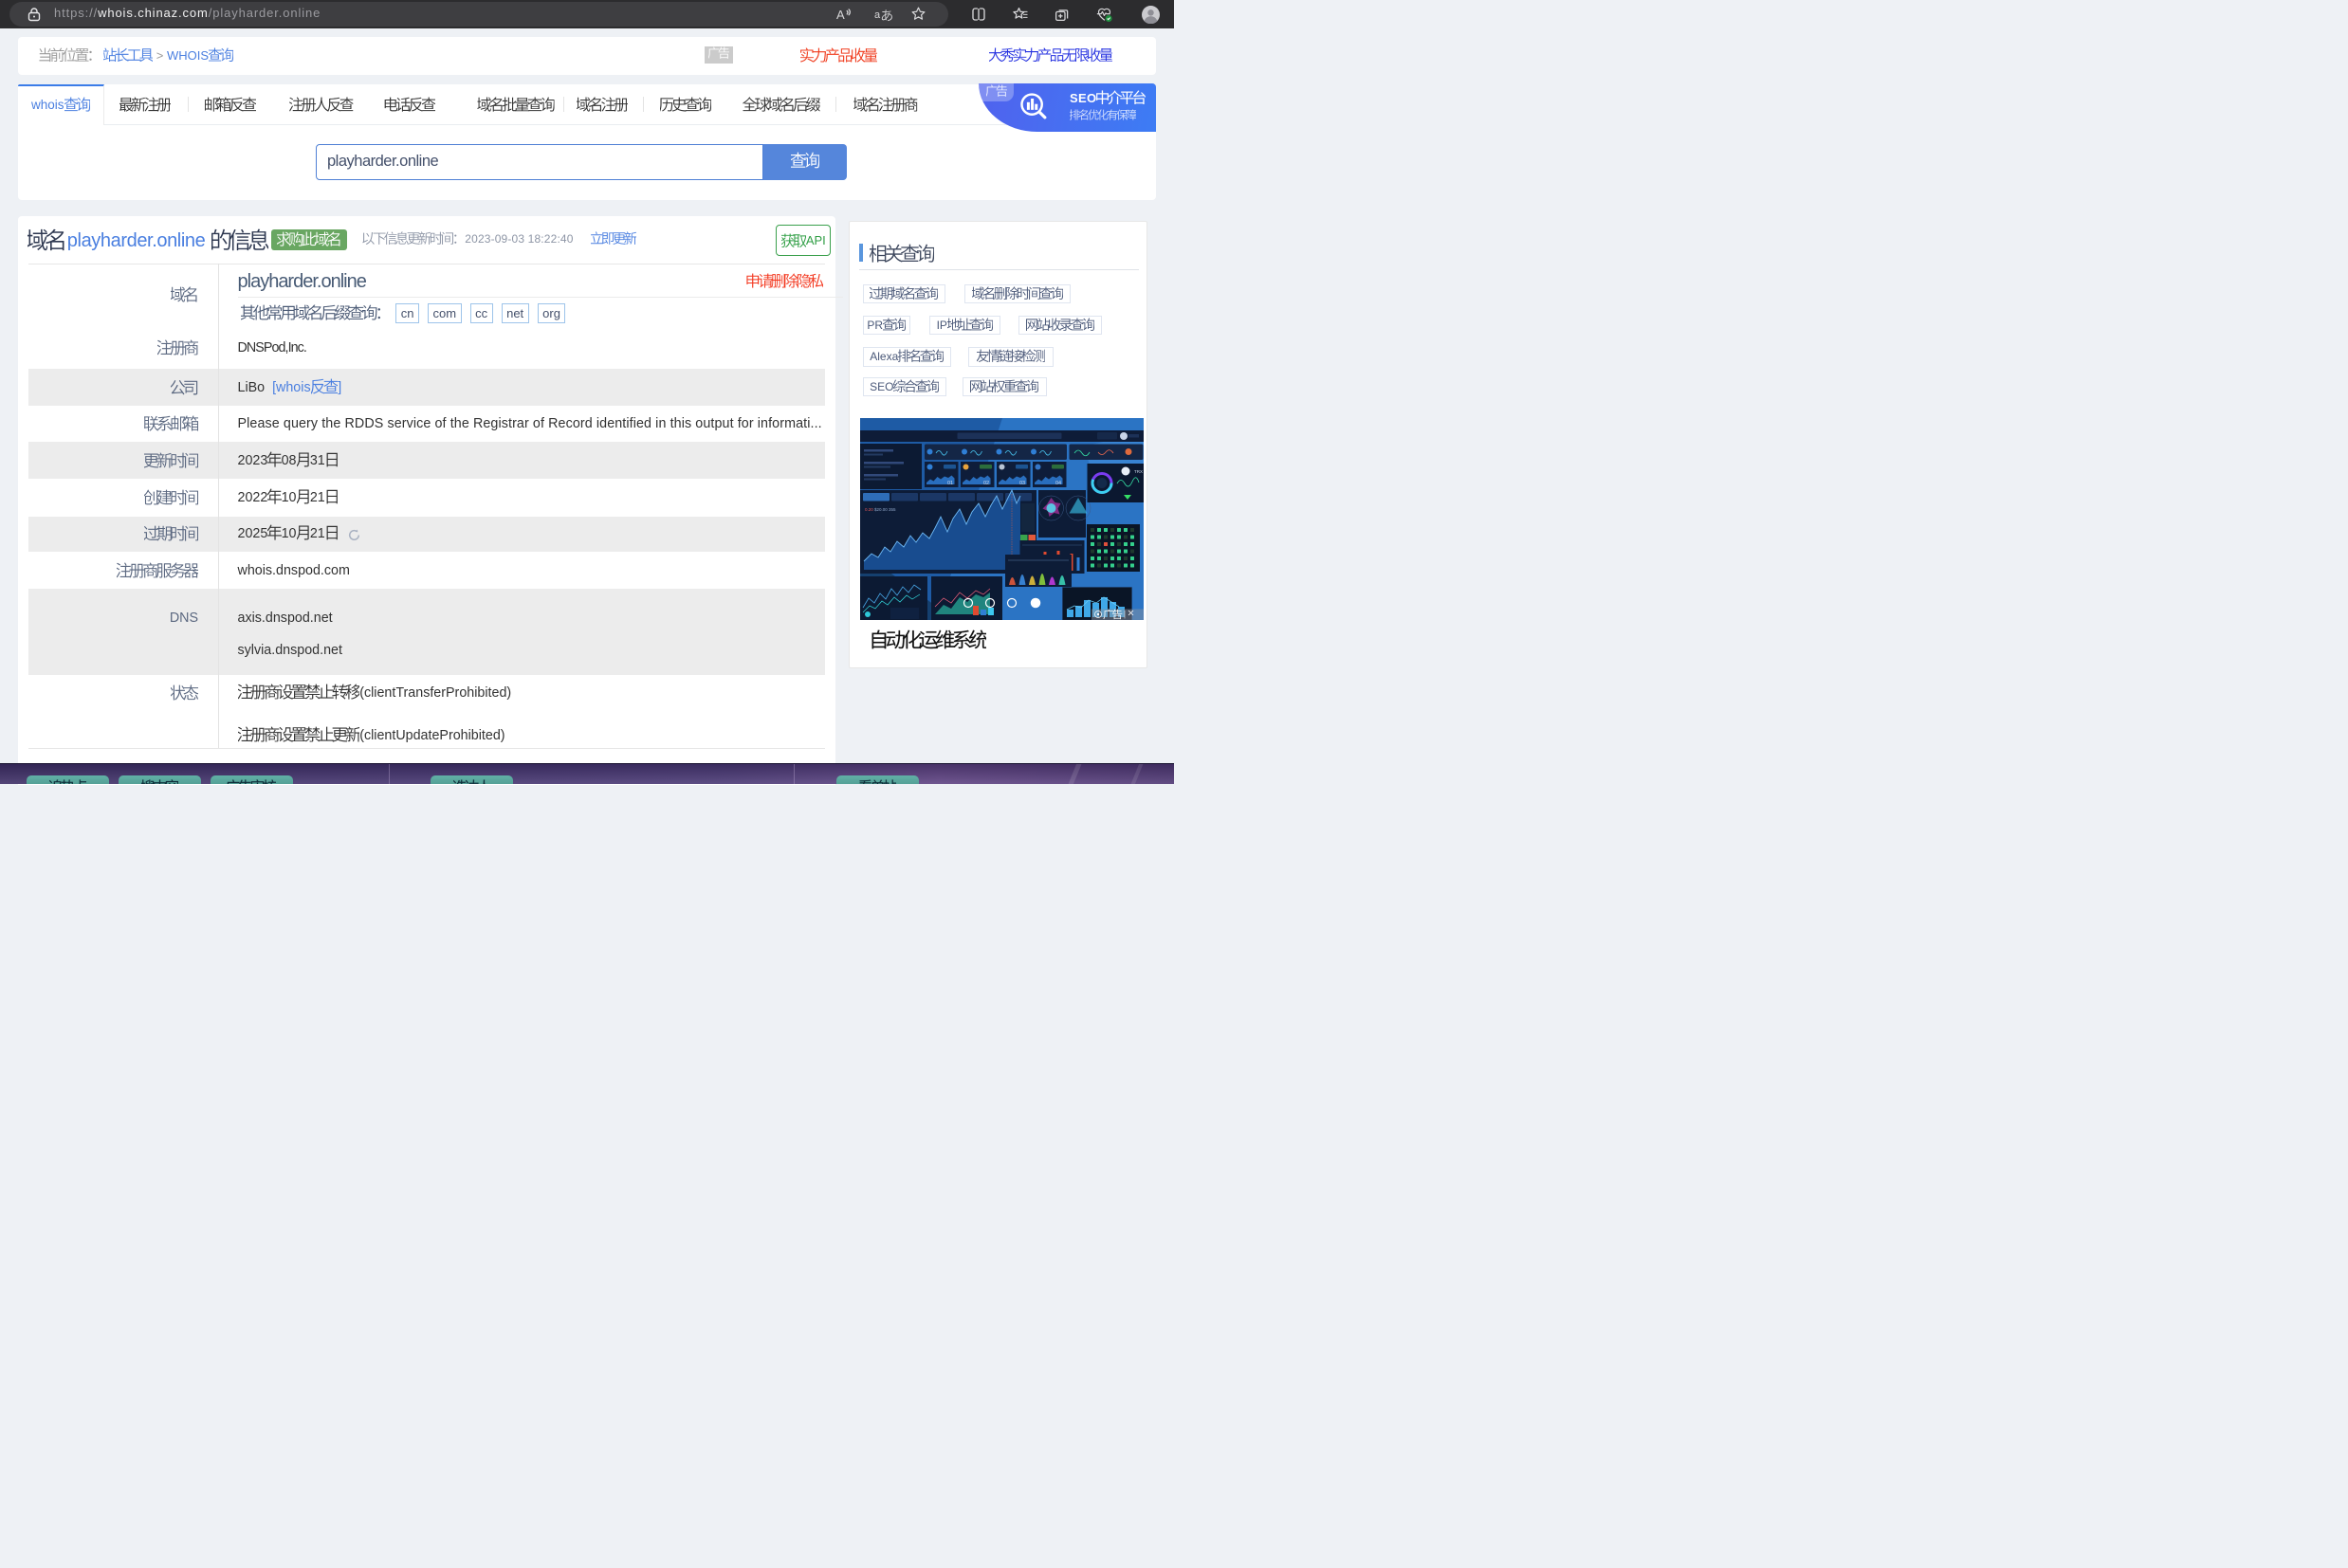  I want to click on svg-text: 03, so click(1022, 483).